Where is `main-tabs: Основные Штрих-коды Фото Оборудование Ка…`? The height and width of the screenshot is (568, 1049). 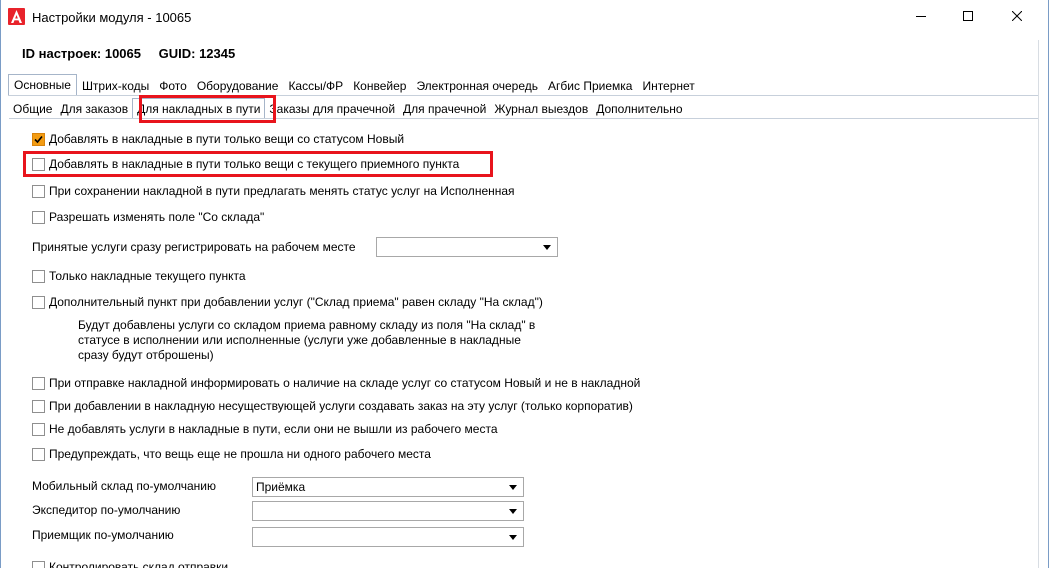
main-tabs: Основные Штрих-коды Фото Оборудование Ка… is located at coordinates (354, 84).